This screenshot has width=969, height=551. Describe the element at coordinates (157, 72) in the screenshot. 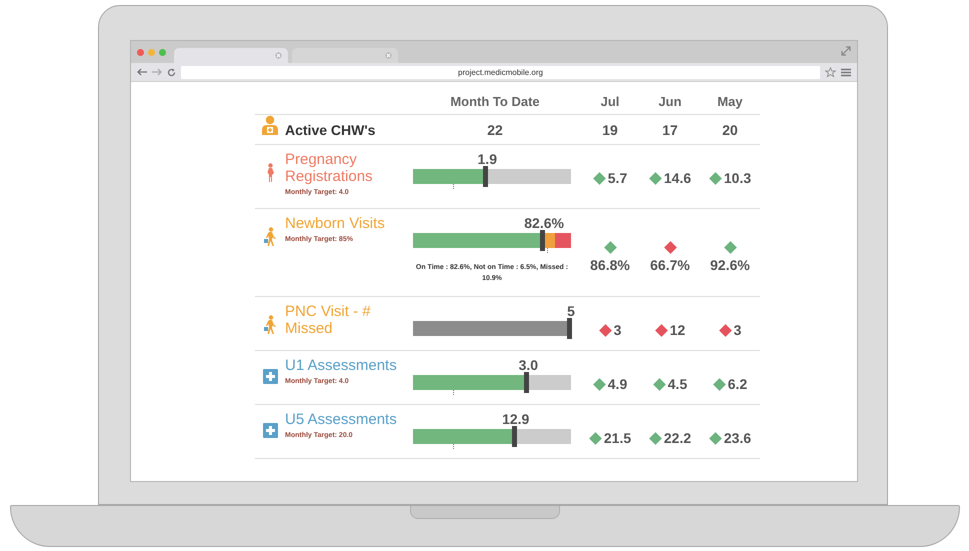

I see `forward-arrow-icon` at that location.